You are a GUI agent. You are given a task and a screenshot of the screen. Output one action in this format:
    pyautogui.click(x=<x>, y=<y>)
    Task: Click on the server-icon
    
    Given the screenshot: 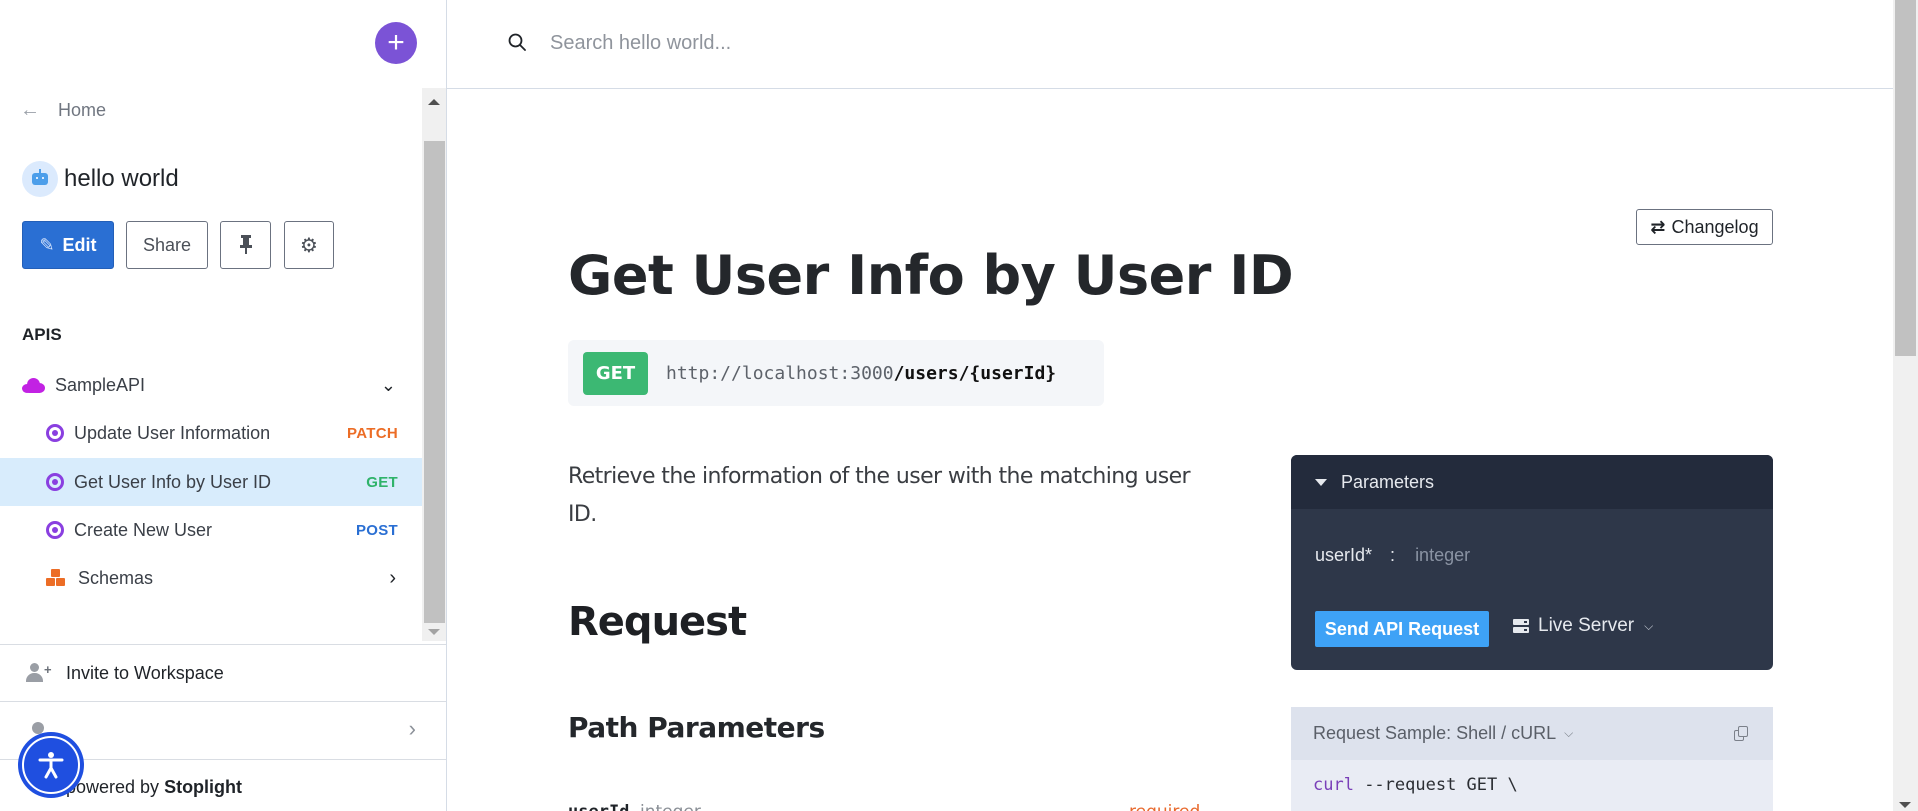 What is the action you would take?
    pyautogui.click(x=1521, y=626)
    